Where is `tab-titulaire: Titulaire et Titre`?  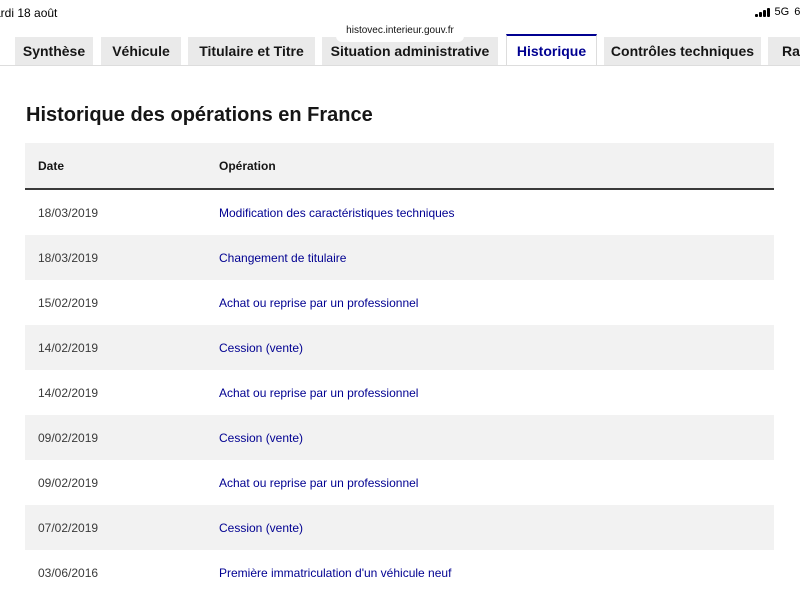 tab-titulaire: Titulaire et Titre is located at coordinates (251, 51).